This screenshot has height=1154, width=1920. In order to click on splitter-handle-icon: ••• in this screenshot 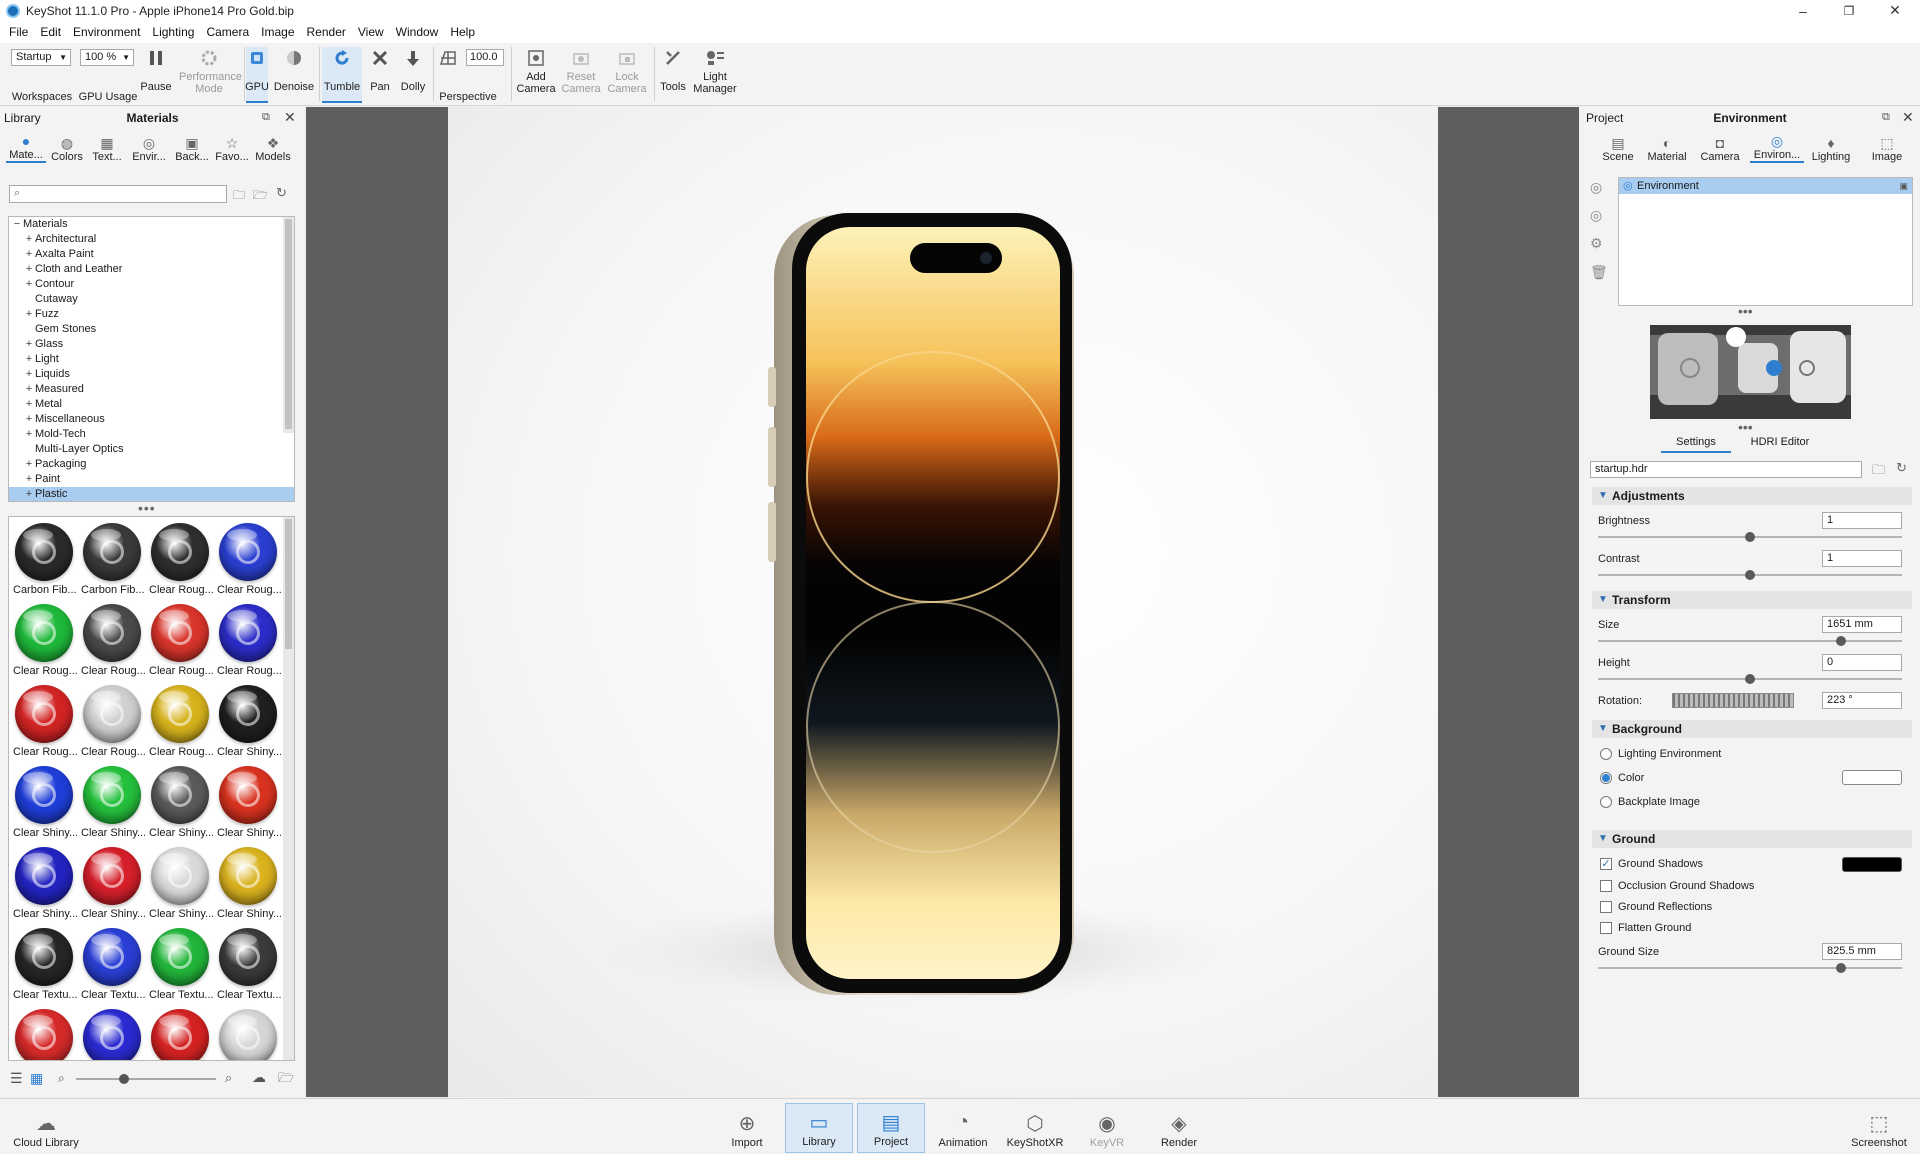, I will do `click(1745, 427)`.